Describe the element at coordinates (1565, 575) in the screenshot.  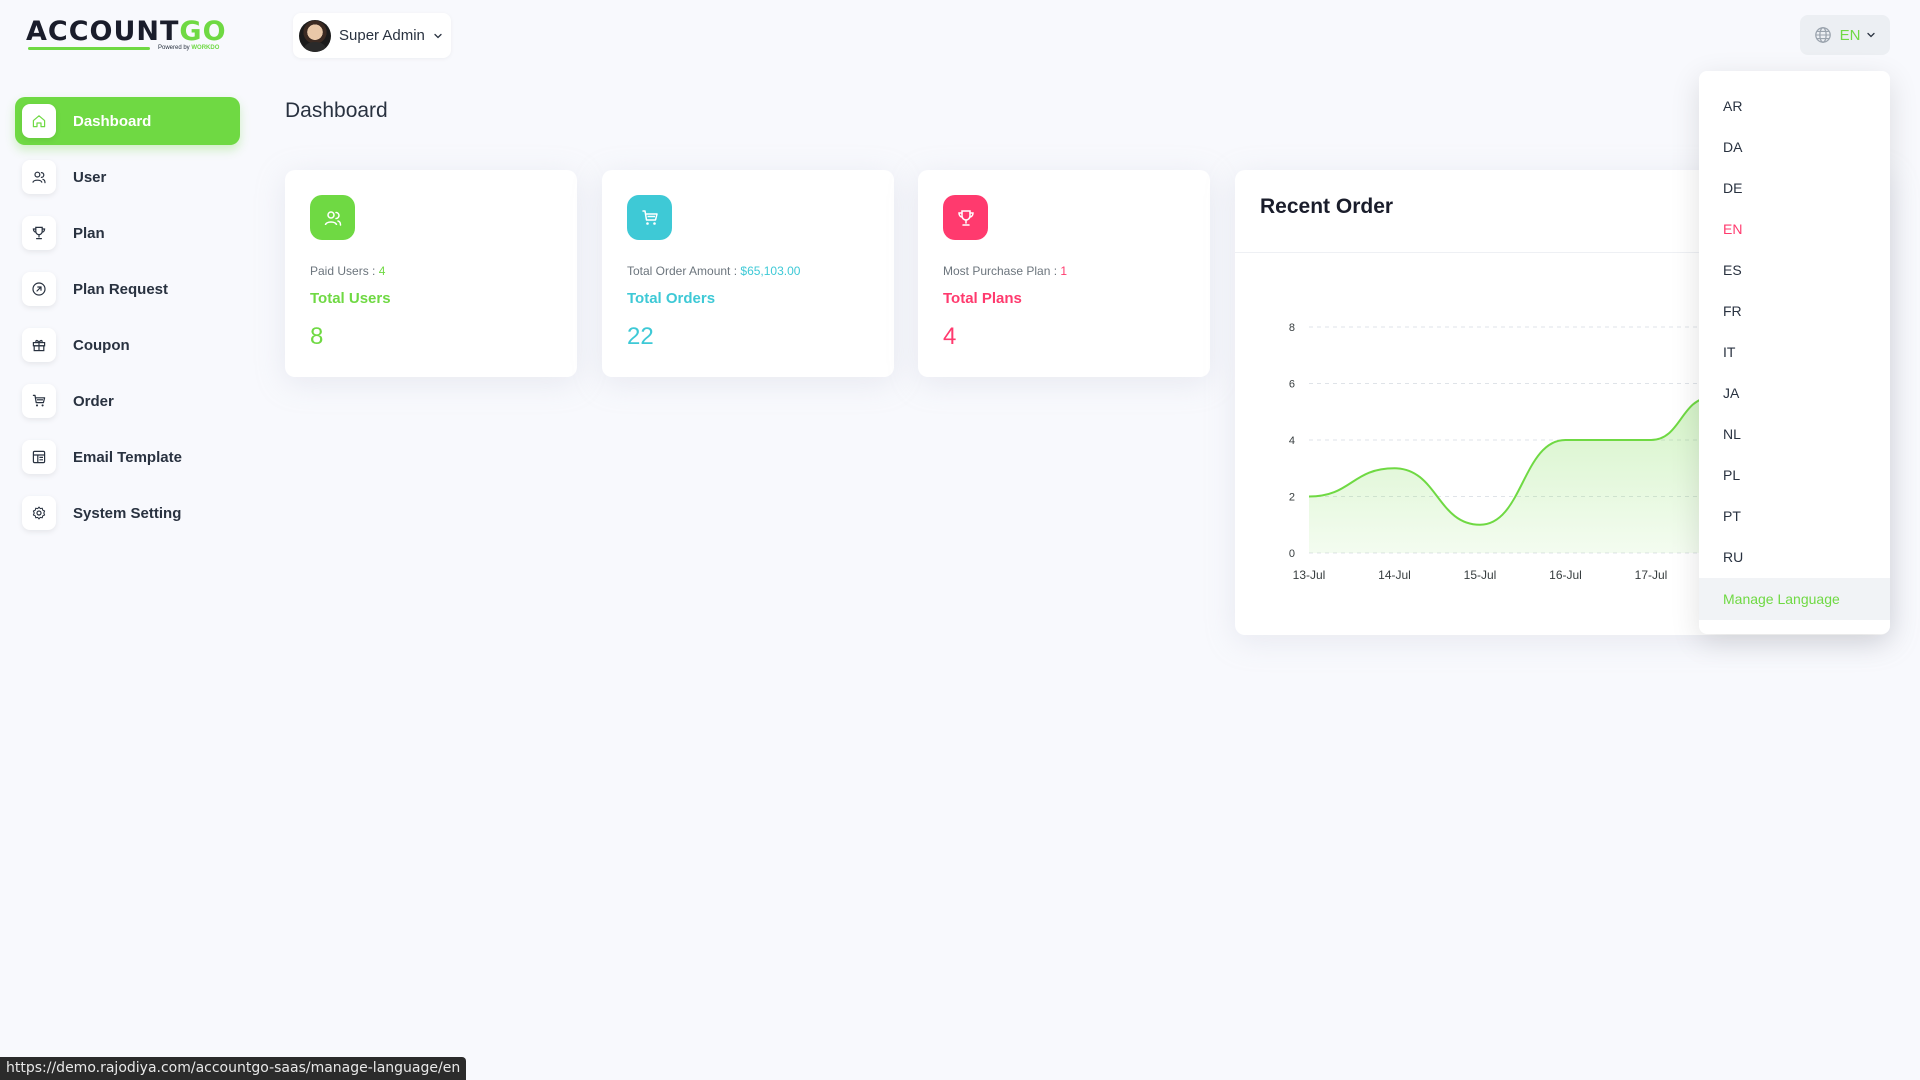
I see `x-tick-label: 16-Jul` at that location.